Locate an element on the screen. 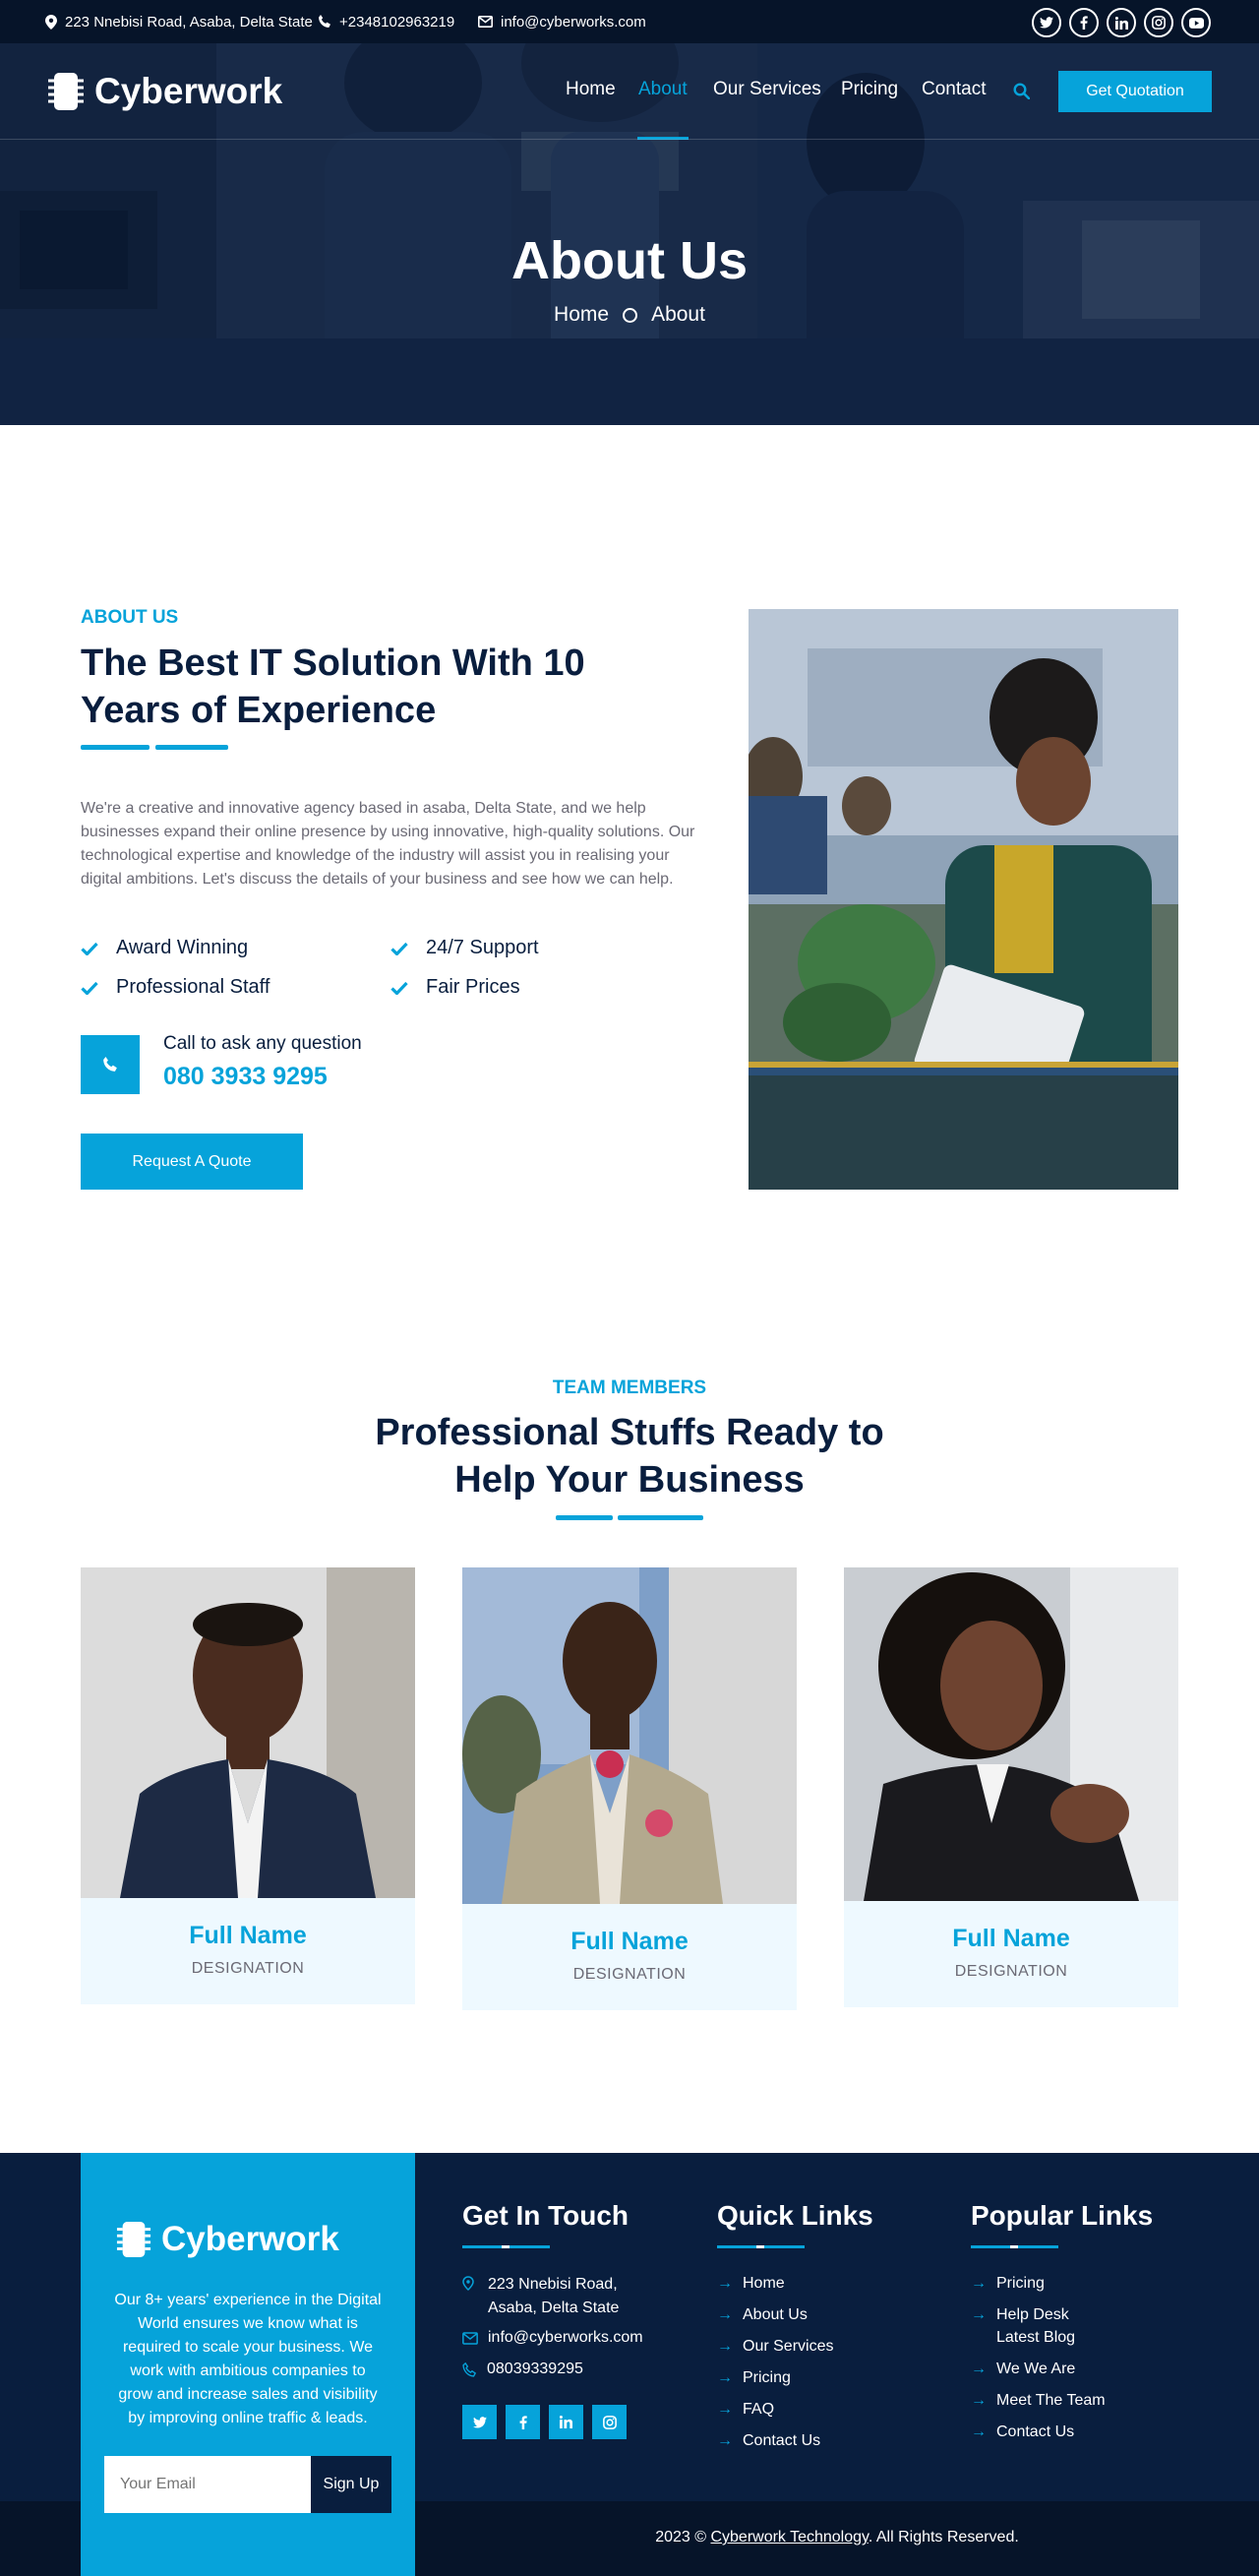 The height and width of the screenshot is (2576, 1259). chip-logo-icon is located at coordinates (133, 2239).